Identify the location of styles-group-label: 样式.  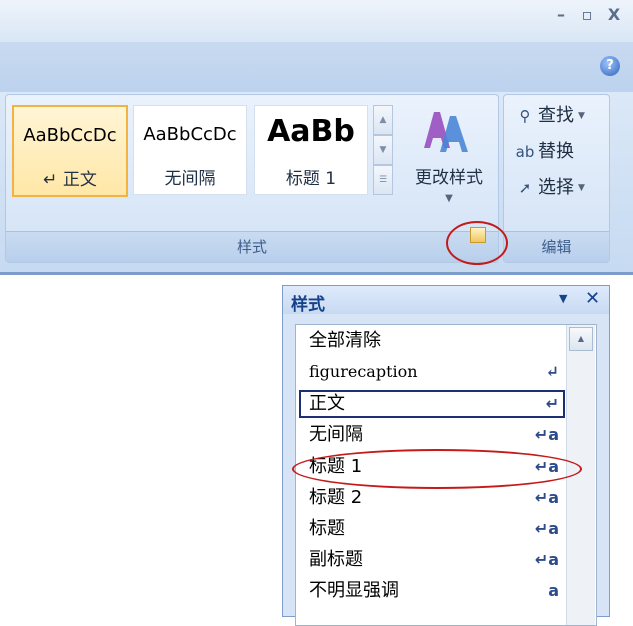
(252, 246).